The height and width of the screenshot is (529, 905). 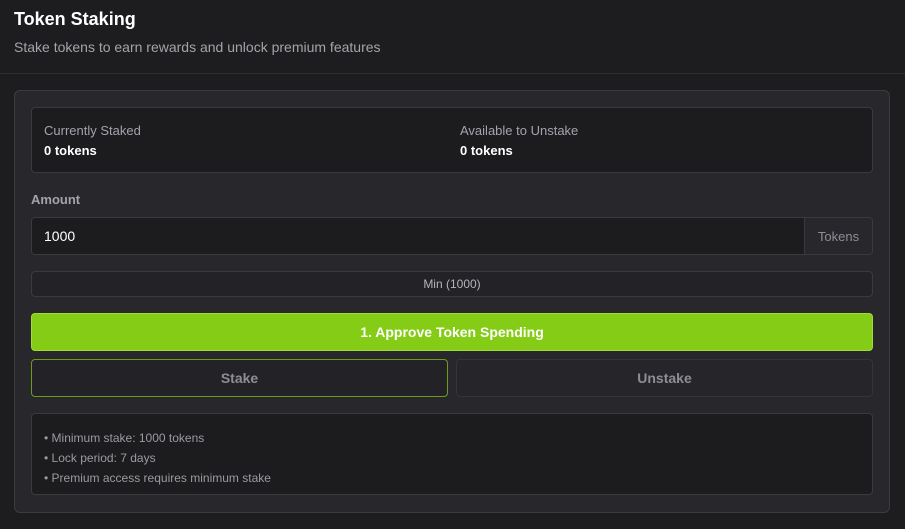 What do you see at coordinates (519, 130) in the screenshot?
I see `available-to-unstake-label: Available to Unstake` at bounding box center [519, 130].